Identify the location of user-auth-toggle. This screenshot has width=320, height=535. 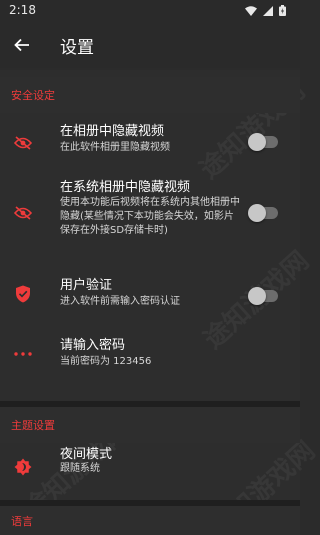
(263, 296).